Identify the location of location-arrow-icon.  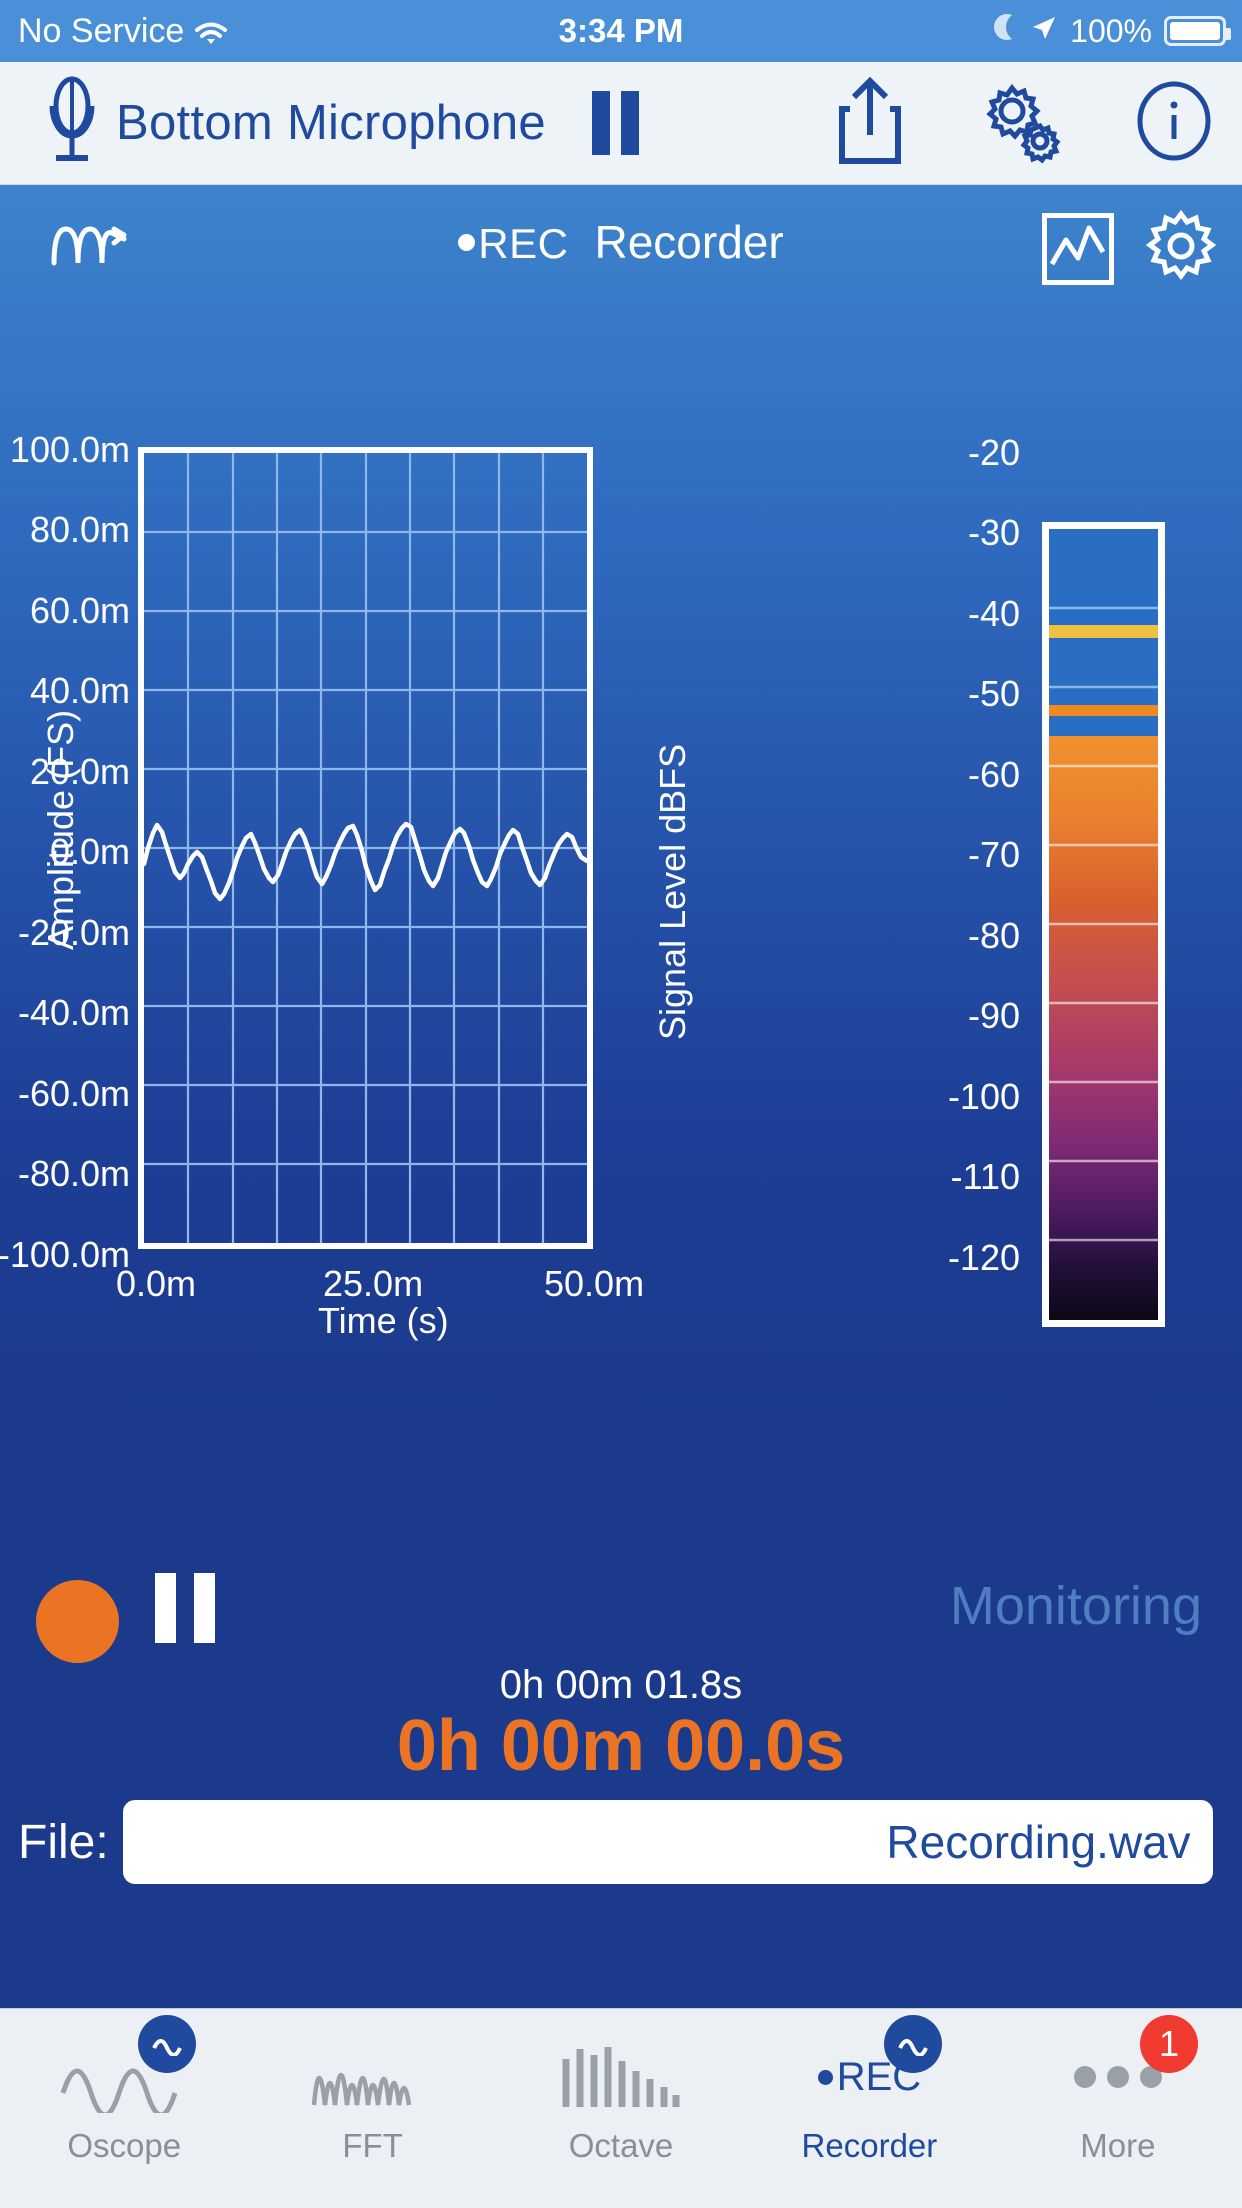
(1044, 31).